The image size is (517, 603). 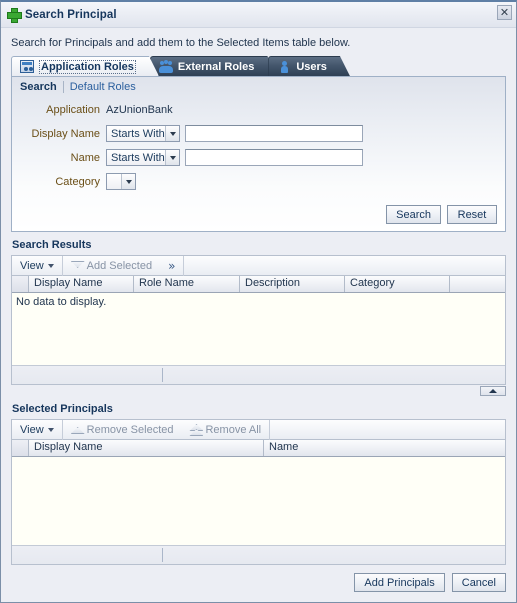 I want to click on selected-principals-body, so click(x=258, y=501).